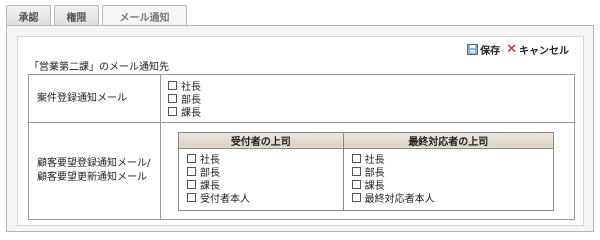  Describe the element at coordinates (94, 98) in the screenshot. I see `row-label: 案件登録通知メール` at that location.